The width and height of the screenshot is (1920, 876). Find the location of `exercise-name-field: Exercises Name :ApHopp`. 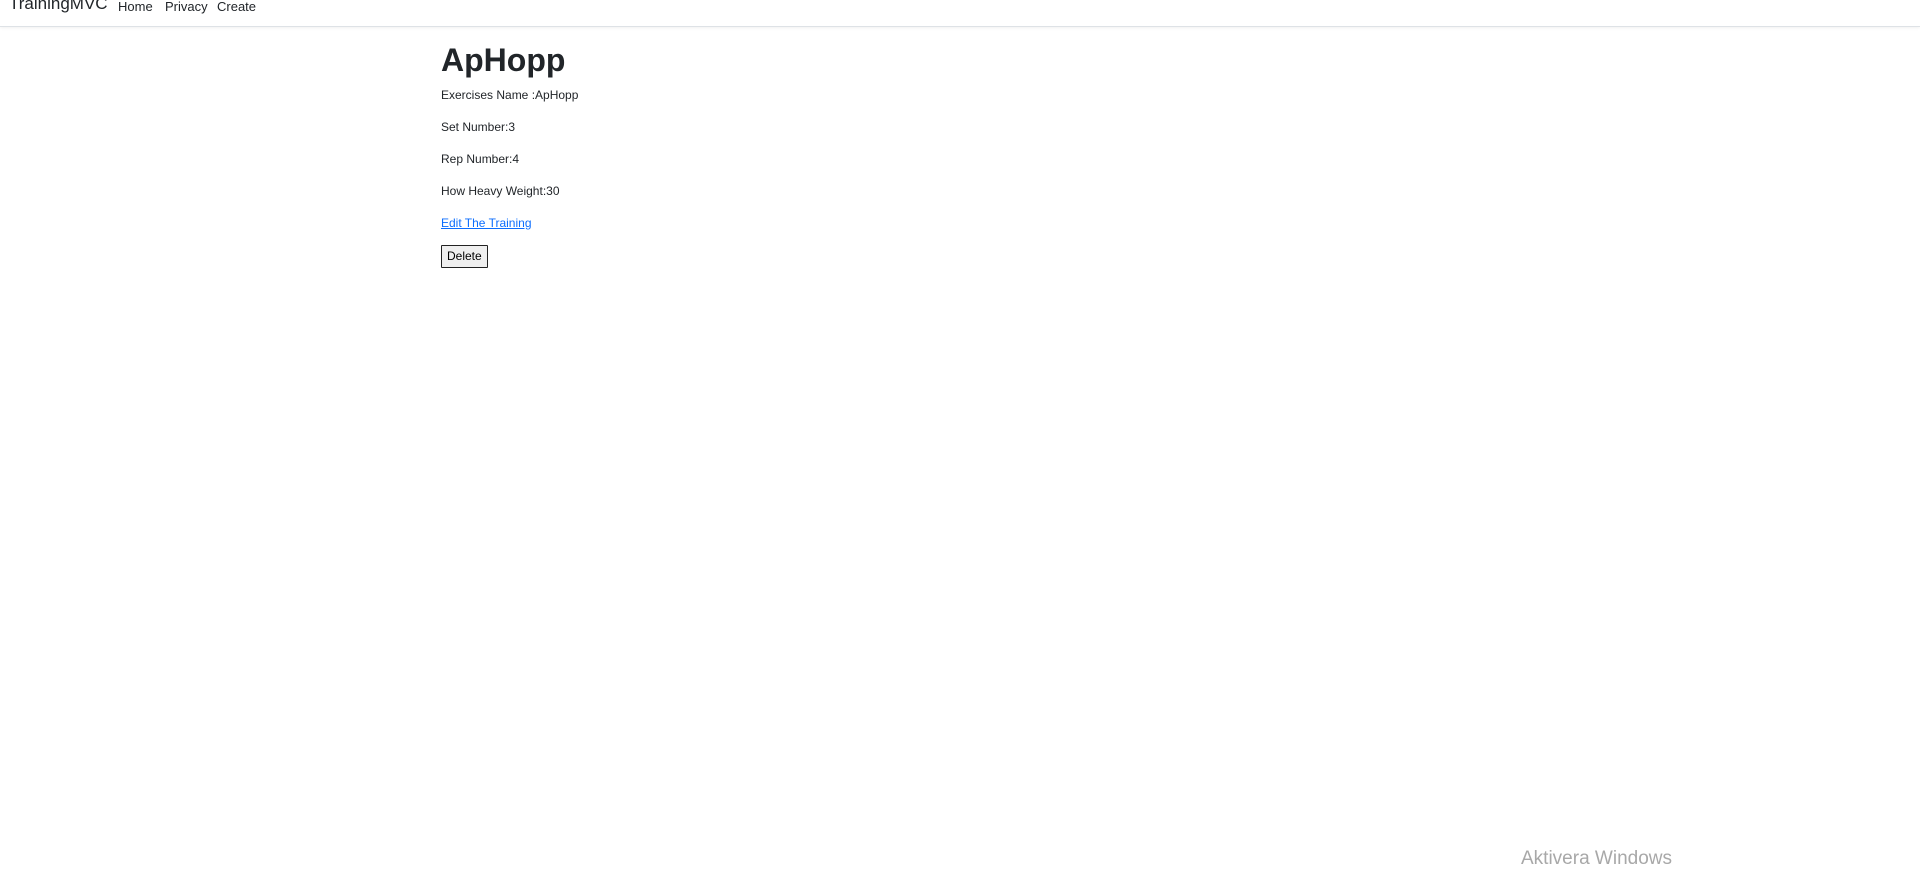

exercise-name-field: Exercises Name :ApHopp is located at coordinates (510, 95).